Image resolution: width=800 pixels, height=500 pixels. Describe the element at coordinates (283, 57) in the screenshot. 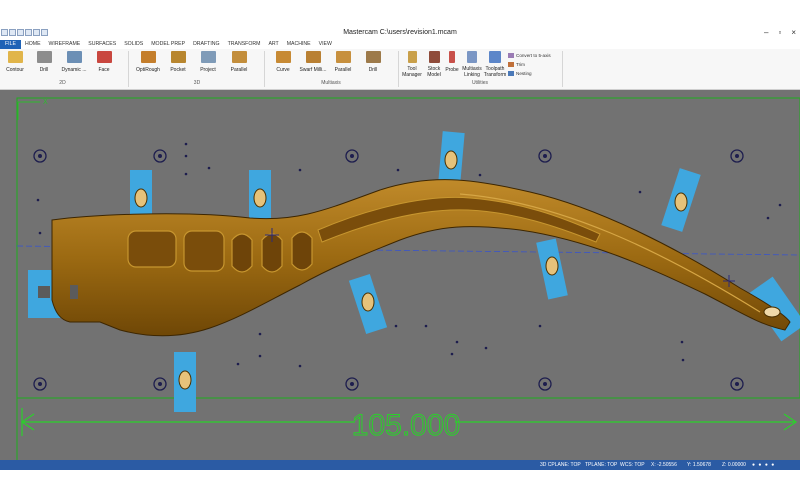

I see `curve-icon` at that location.